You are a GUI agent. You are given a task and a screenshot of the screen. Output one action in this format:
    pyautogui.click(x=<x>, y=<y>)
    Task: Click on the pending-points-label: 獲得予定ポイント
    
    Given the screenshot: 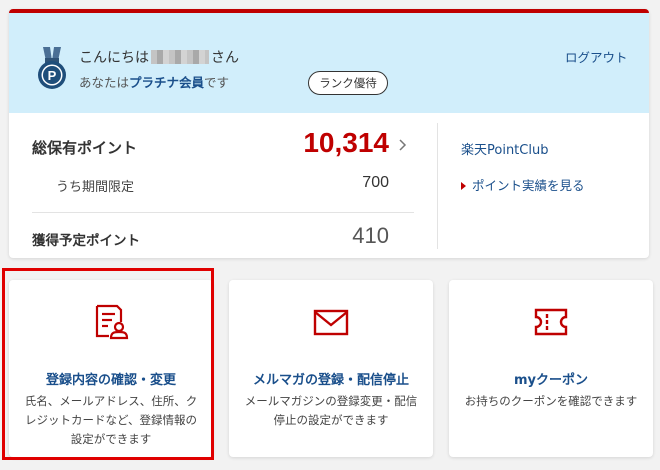 What is the action you would take?
    pyautogui.click(x=86, y=241)
    